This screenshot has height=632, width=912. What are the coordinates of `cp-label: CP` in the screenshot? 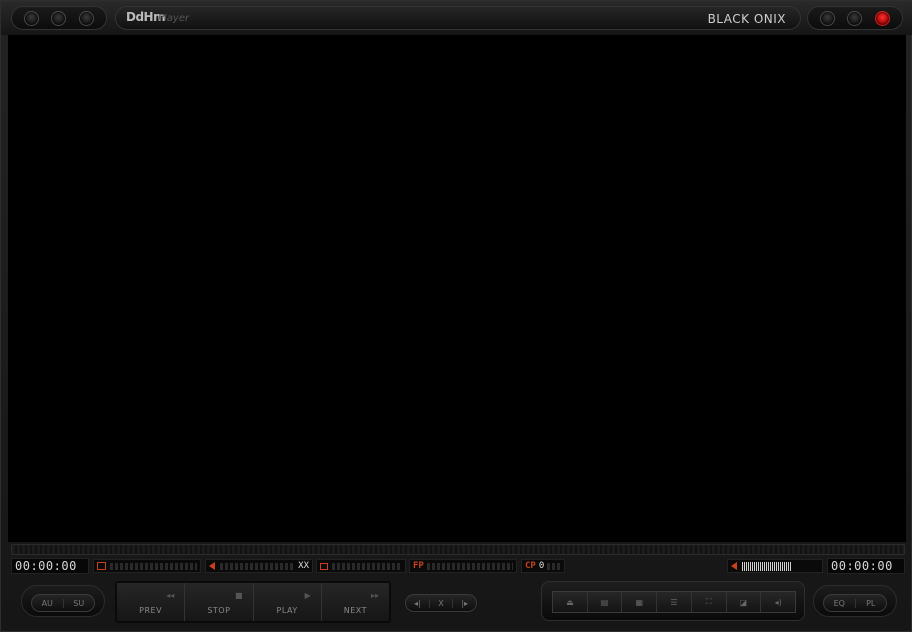 It's located at (530, 566).